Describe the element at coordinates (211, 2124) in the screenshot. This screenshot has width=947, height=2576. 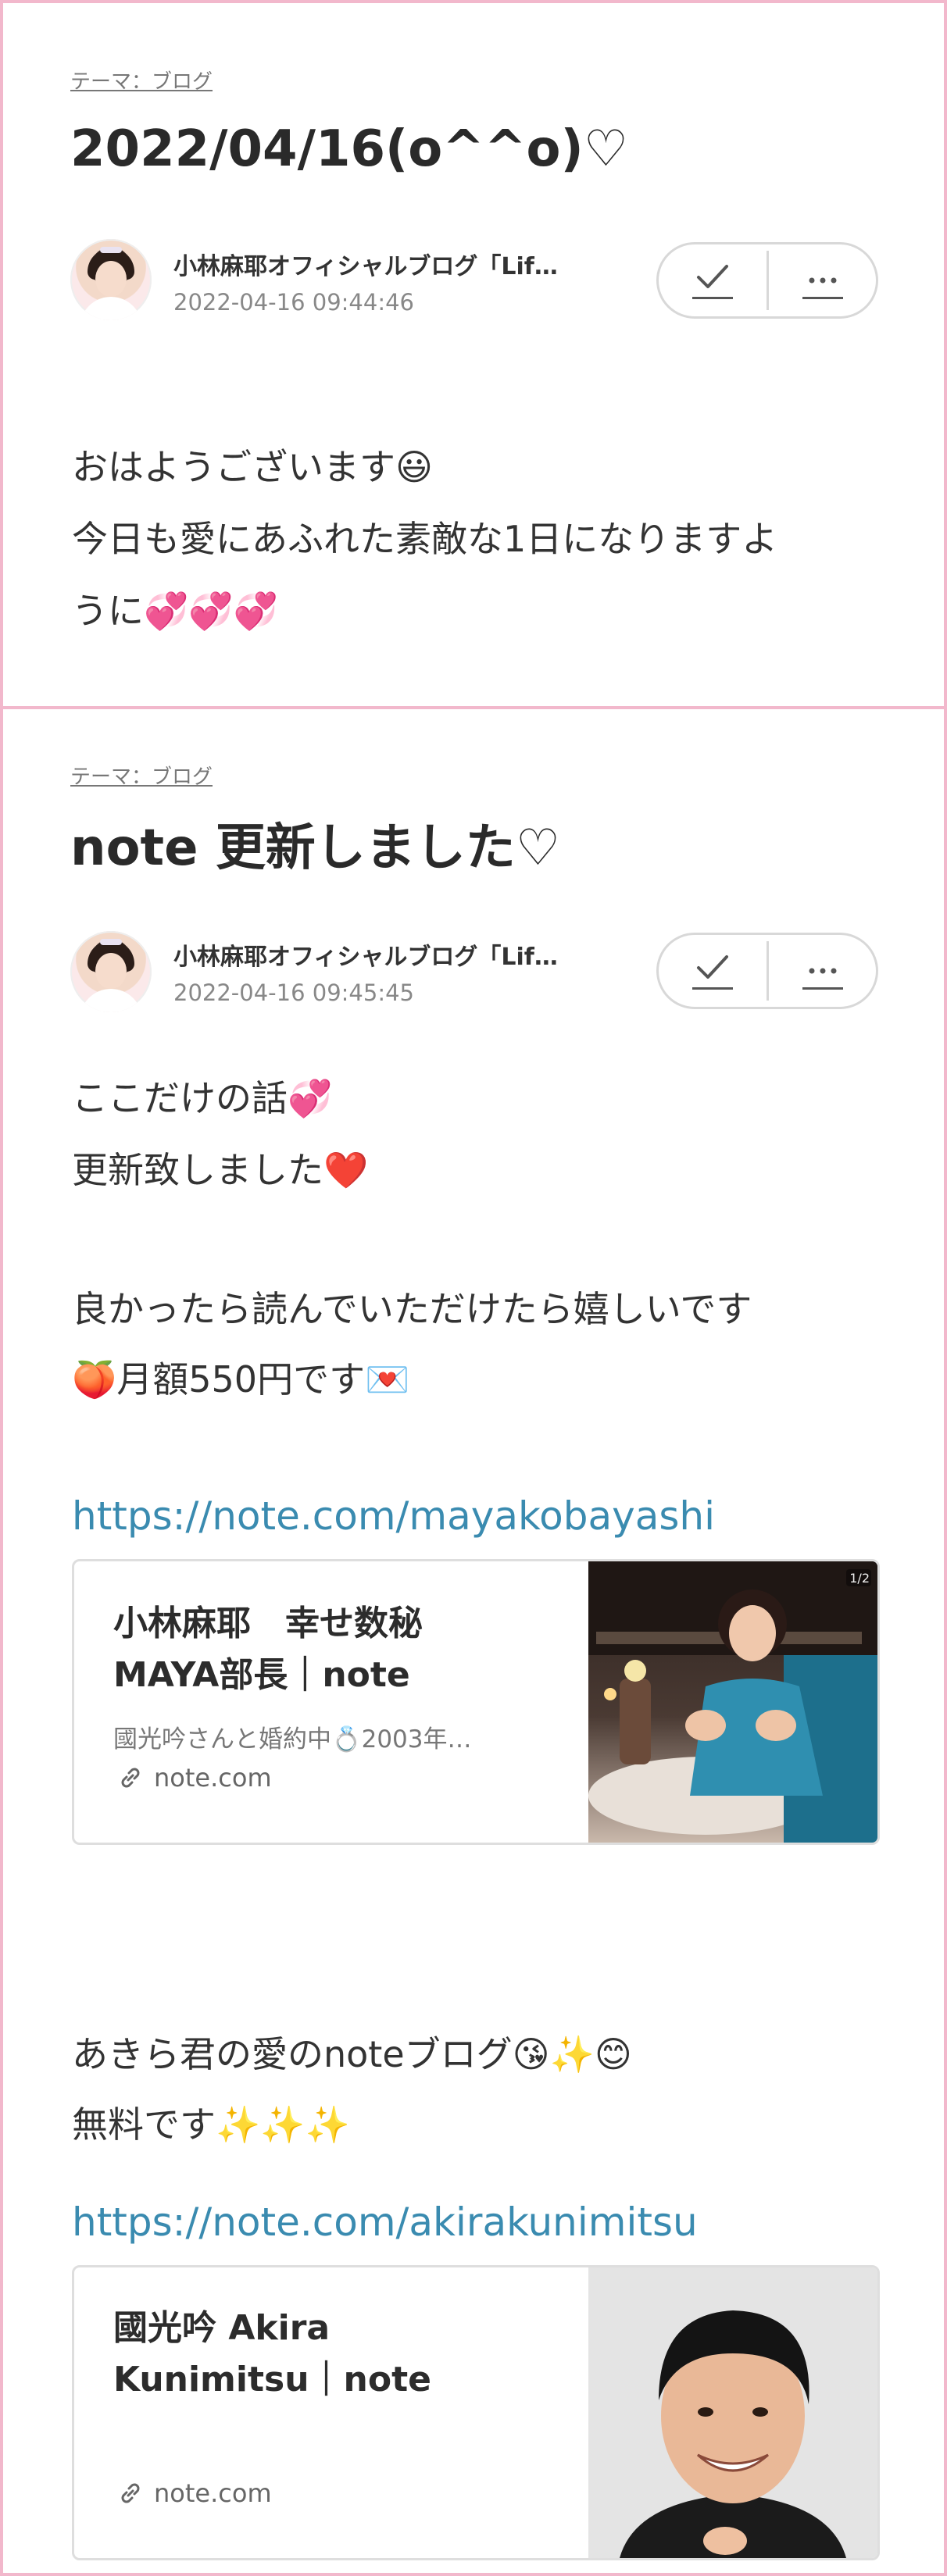
I see `post-body-line: 無料です✨✨✨` at that location.